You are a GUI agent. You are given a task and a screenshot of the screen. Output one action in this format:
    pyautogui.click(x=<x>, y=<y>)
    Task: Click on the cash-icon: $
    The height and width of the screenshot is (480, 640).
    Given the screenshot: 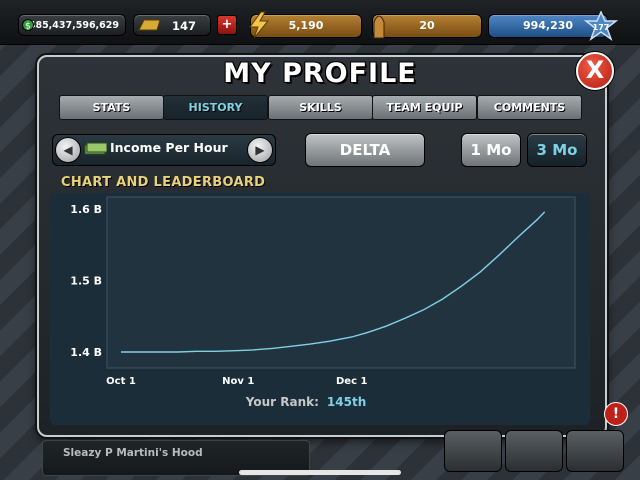 What is the action you would take?
    pyautogui.click(x=28, y=25)
    